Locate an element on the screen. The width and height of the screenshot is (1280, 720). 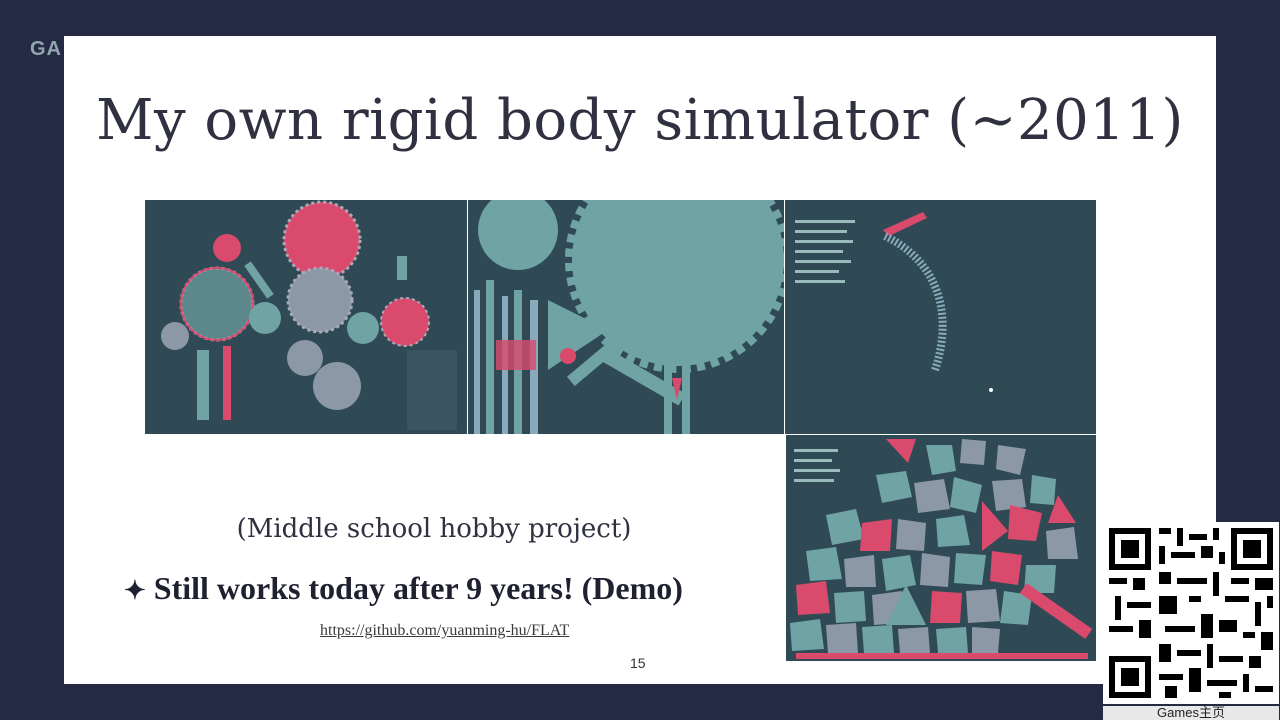
page-number: 15 is located at coordinates (638, 663).